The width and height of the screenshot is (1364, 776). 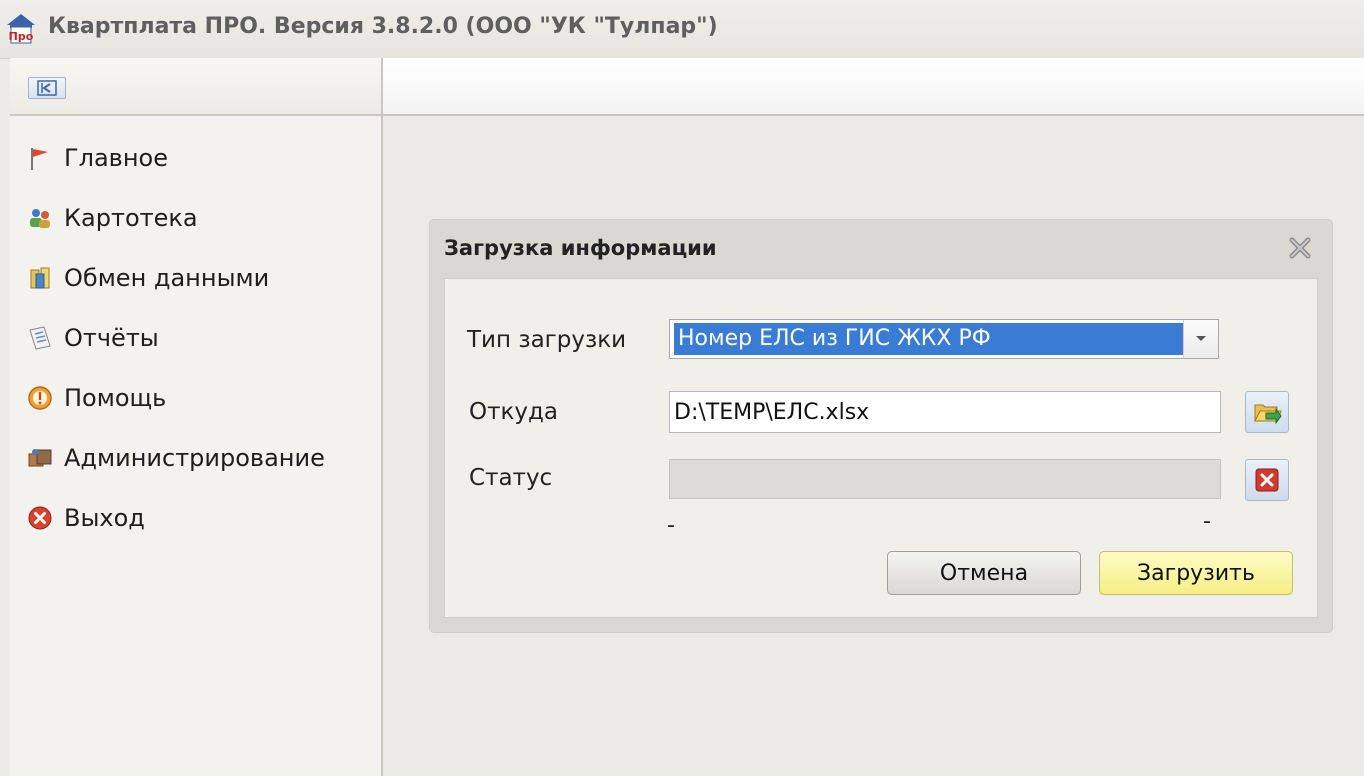 I want to click on collapse-panel-button, so click(x=47, y=88).